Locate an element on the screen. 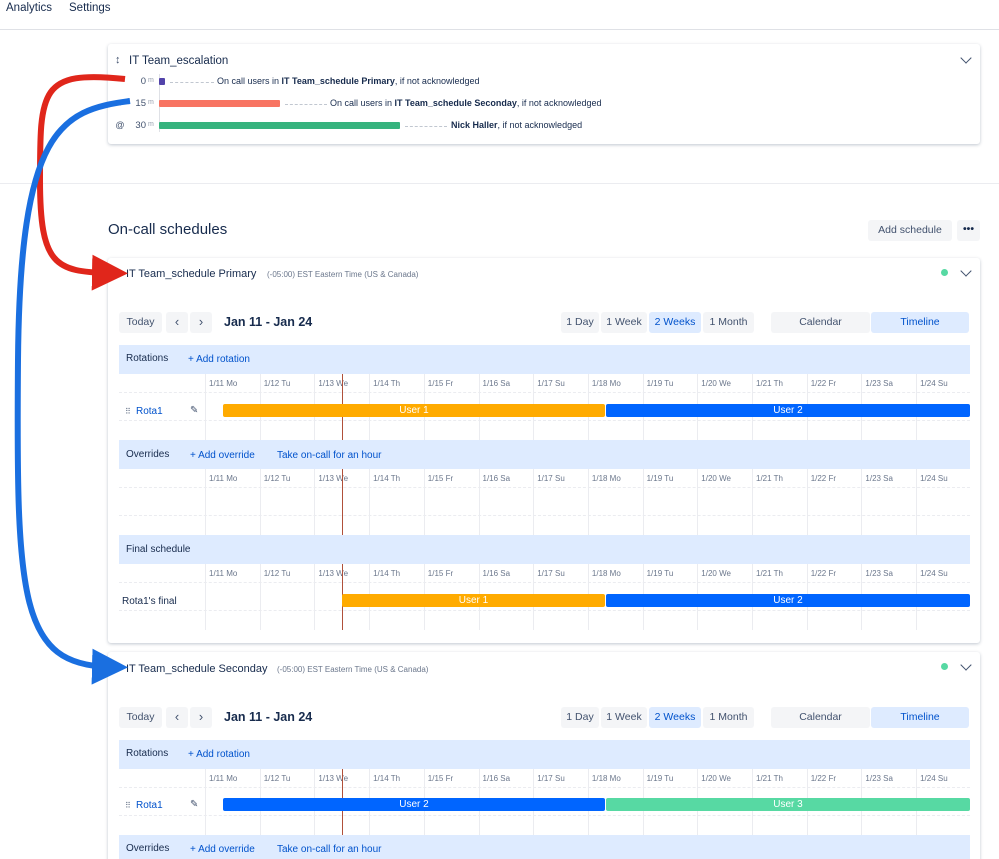 The width and height of the screenshot is (999, 859). day-label: 1/12 Tu is located at coordinates (277, 383).